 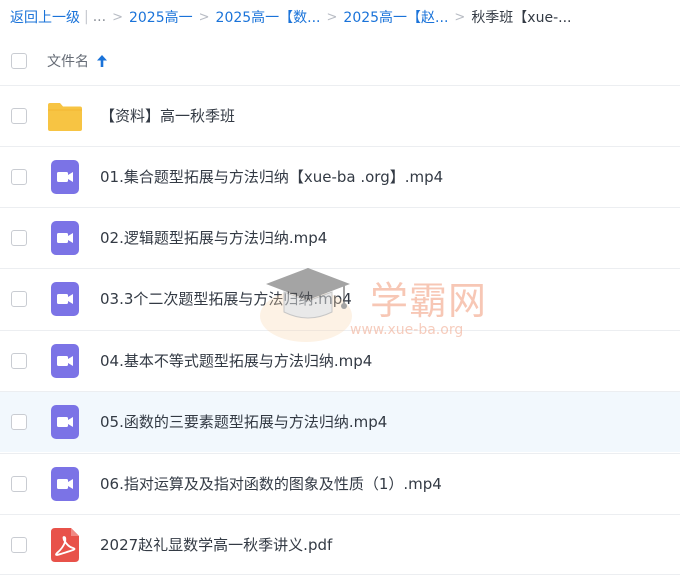 I want to click on list-item: 02.逻辑题型拓展与方法归纳.mp4, so click(x=340, y=237).